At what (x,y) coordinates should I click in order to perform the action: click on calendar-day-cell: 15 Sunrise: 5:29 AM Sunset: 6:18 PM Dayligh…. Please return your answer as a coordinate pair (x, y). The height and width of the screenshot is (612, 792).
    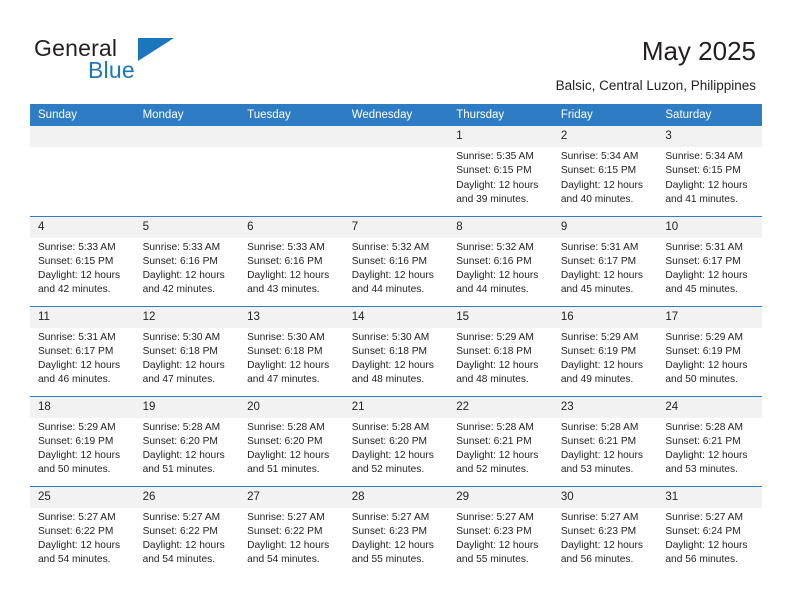
    Looking at the image, I should click on (500, 350).